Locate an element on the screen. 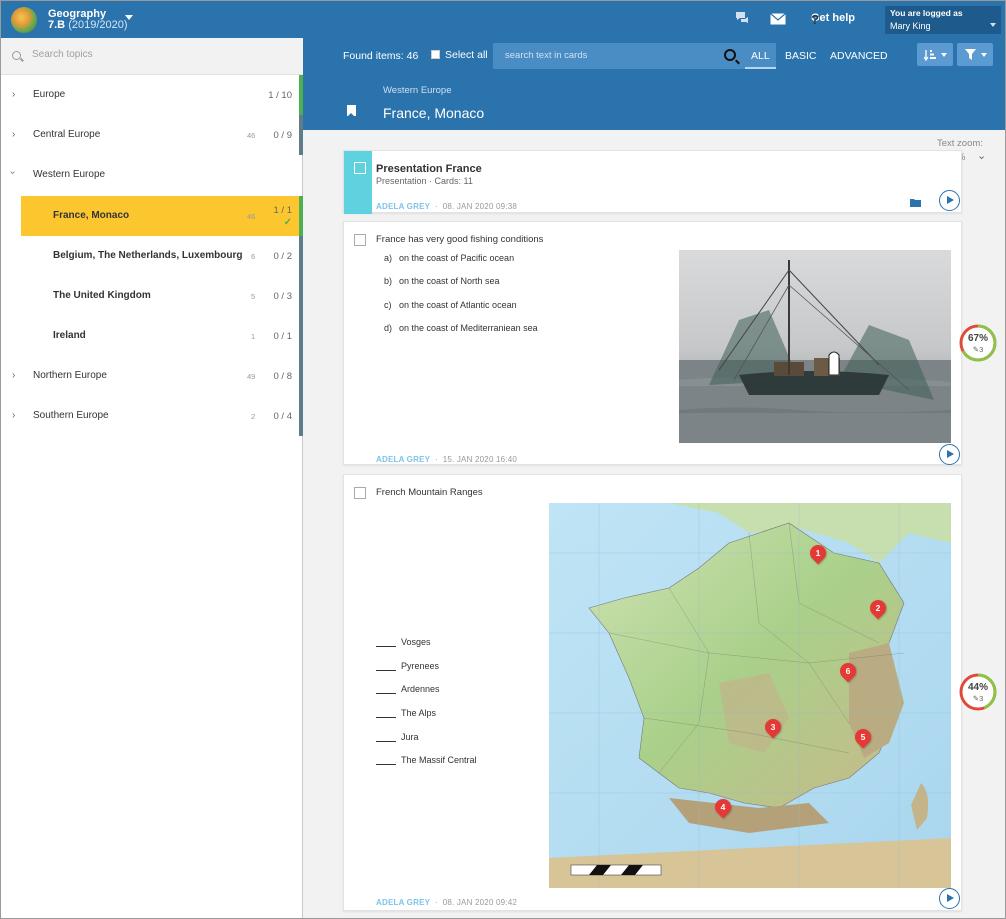 This screenshot has height=919, width=1006. check-icon: ✓ is located at coordinates (287, 222).